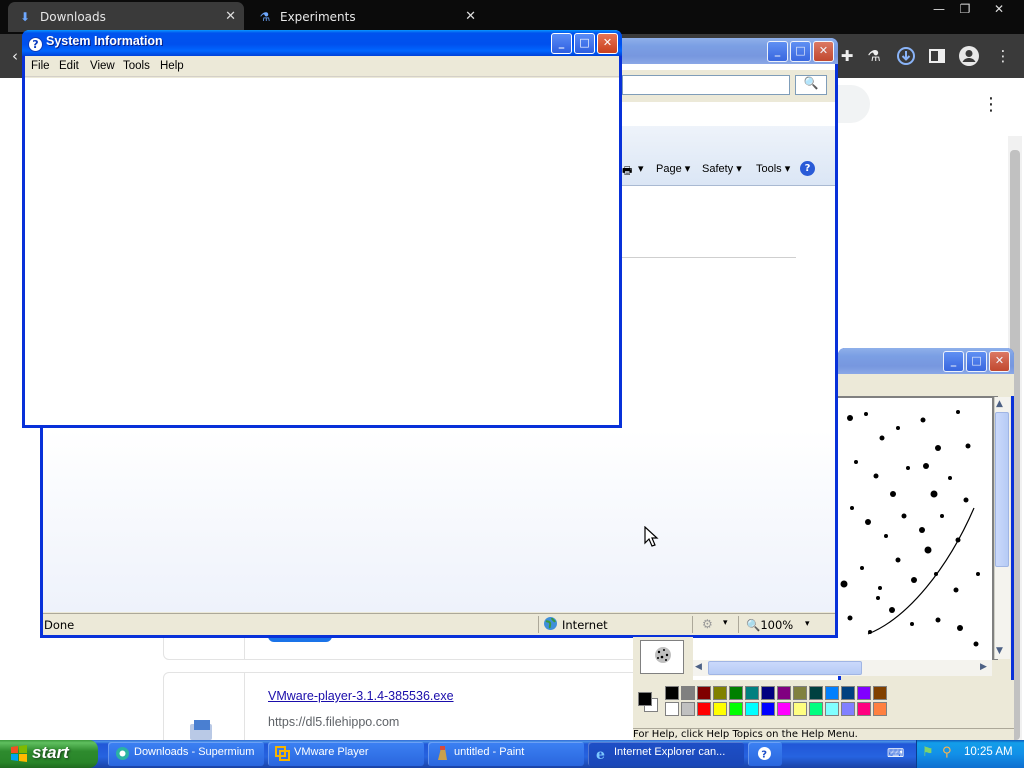 This screenshot has width=1024, height=768. What do you see at coordinates (318, 17) in the screenshot?
I see `tab-label: Experiments` at bounding box center [318, 17].